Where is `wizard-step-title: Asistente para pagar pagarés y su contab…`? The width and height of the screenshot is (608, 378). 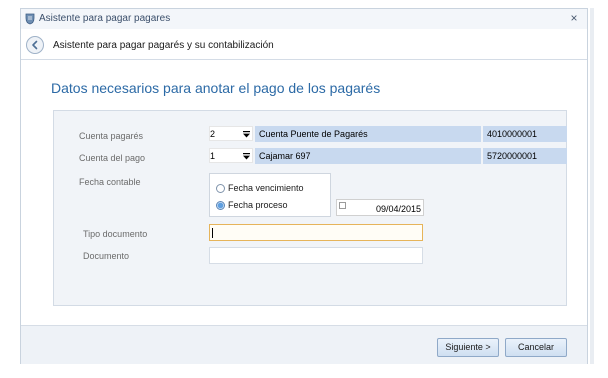
wizard-step-title: Asistente para pagar pagarés y su contab… is located at coordinates (163, 45).